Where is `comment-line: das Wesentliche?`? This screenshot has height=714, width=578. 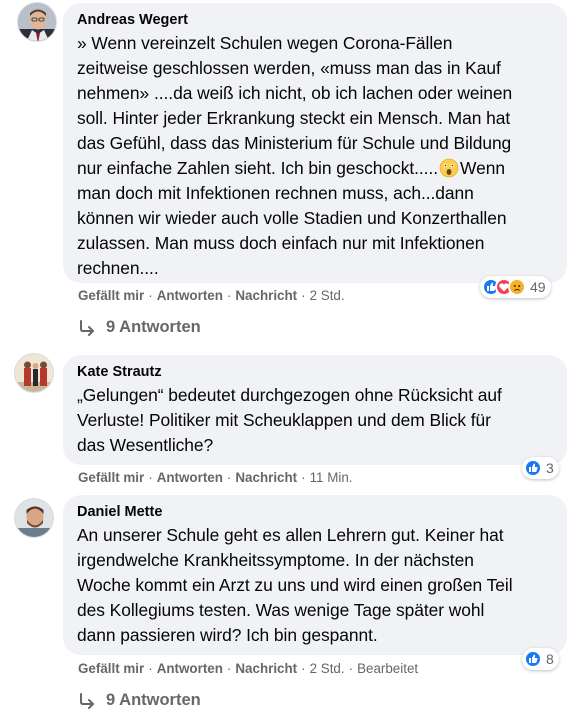
comment-line: das Wesentliche? is located at coordinates (145, 445).